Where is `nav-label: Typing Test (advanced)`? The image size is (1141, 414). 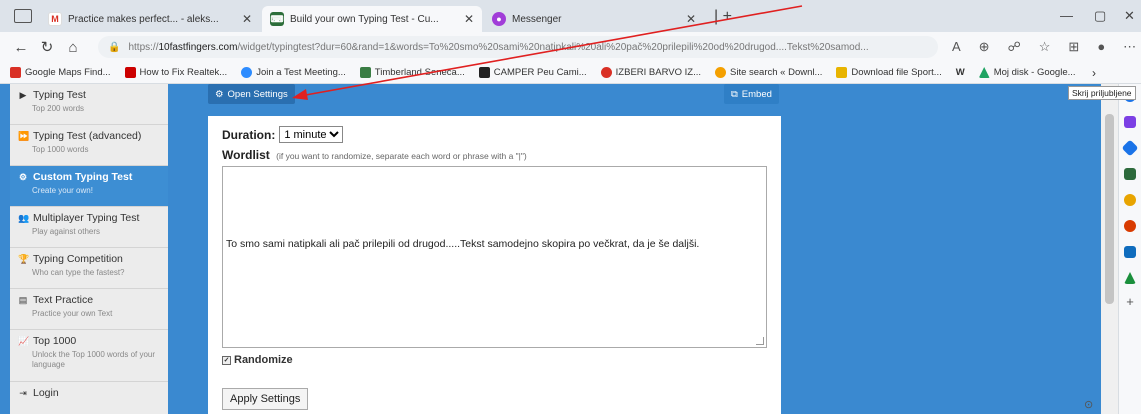
nav-label: Typing Test (advanced) is located at coordinates (87, 136).